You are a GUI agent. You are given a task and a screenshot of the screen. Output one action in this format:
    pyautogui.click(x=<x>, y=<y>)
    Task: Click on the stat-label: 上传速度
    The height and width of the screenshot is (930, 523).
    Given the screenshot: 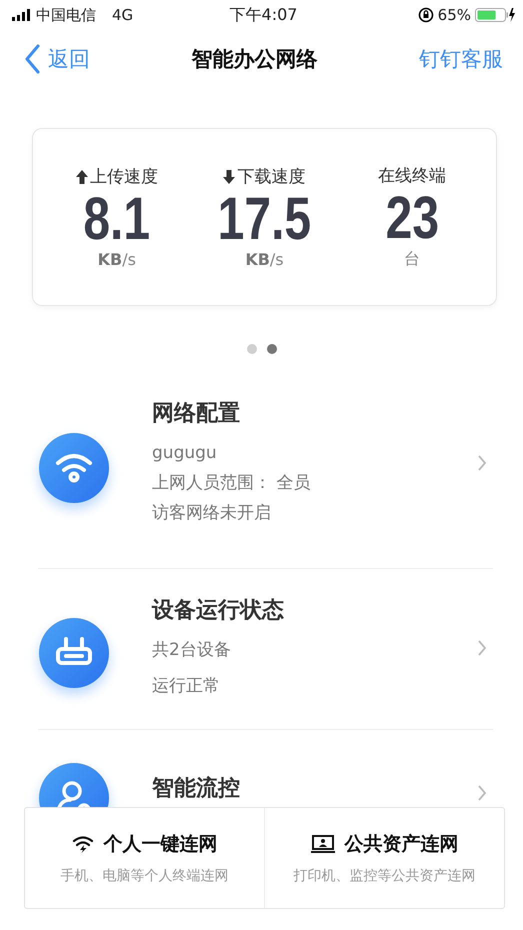 What is the action you would take?
    pyautogui.click(x=124, y=177)
    